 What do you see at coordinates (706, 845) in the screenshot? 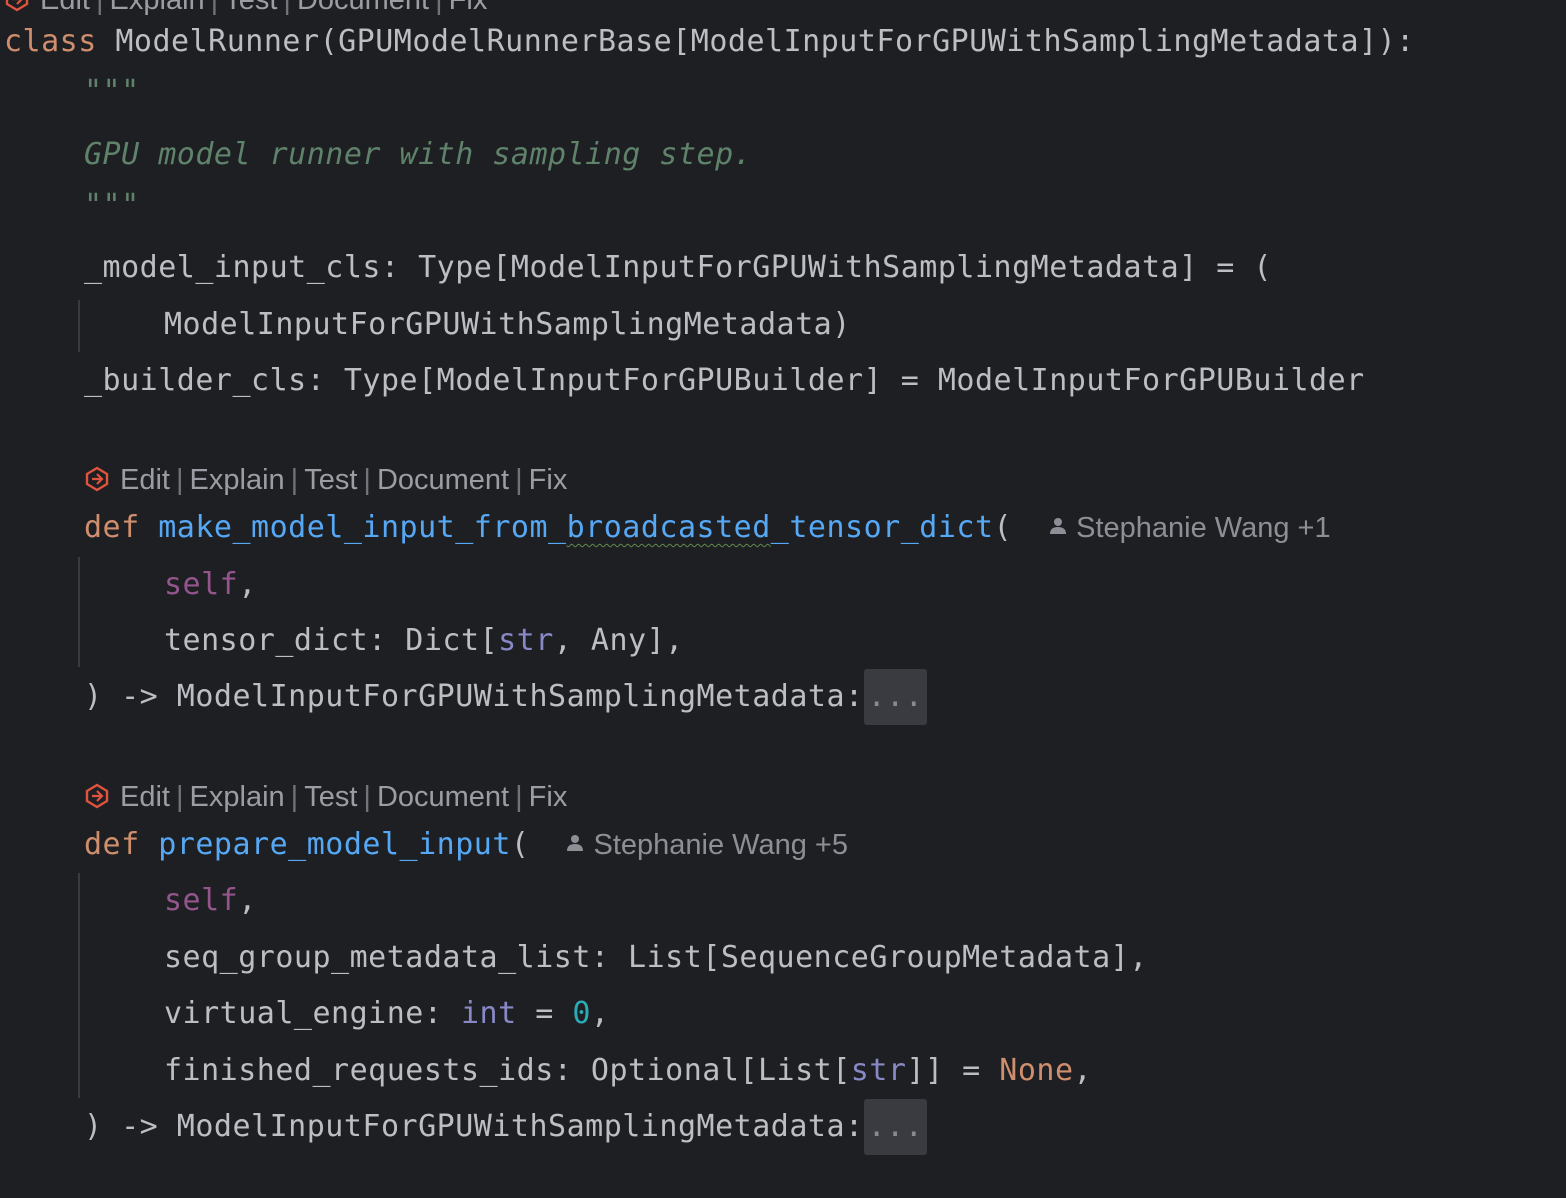
I see `author-annotation: Stephanie Wang +5` at bounding box center [706, 845].